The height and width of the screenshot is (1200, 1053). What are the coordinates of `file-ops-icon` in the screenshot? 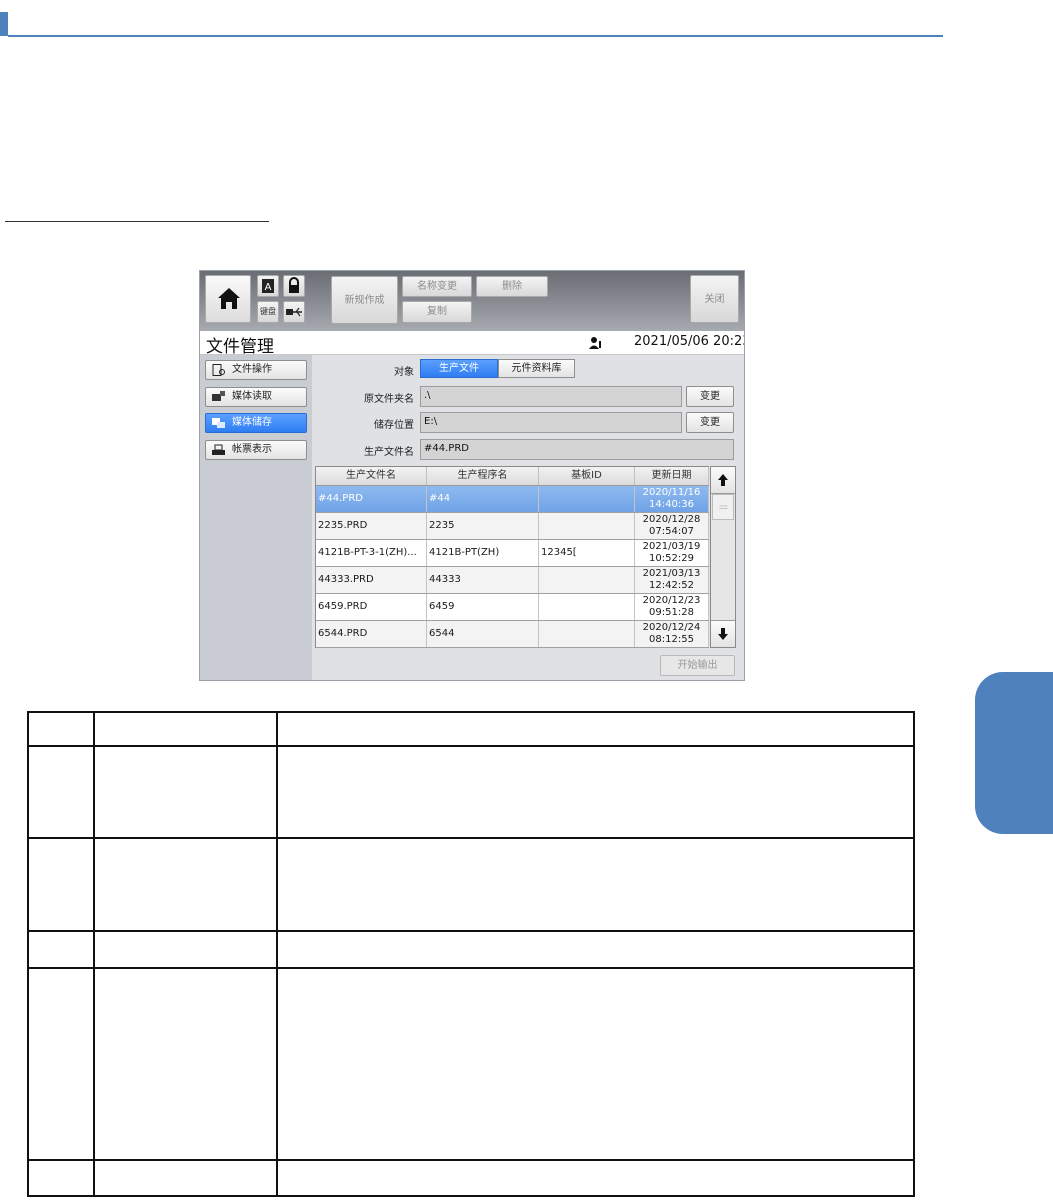 It's located at (218, 370).